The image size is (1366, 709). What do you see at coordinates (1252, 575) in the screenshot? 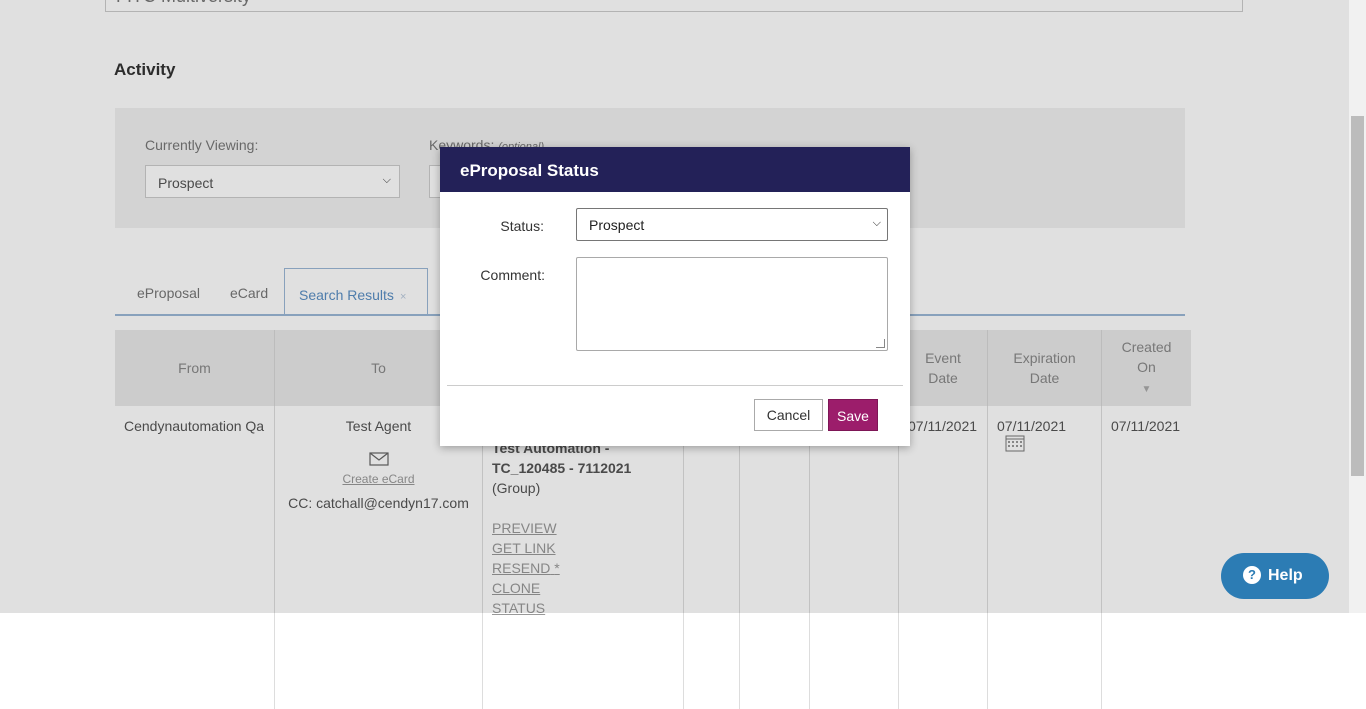
I see `question-icon: ?` at bounding box center [1252, 575].